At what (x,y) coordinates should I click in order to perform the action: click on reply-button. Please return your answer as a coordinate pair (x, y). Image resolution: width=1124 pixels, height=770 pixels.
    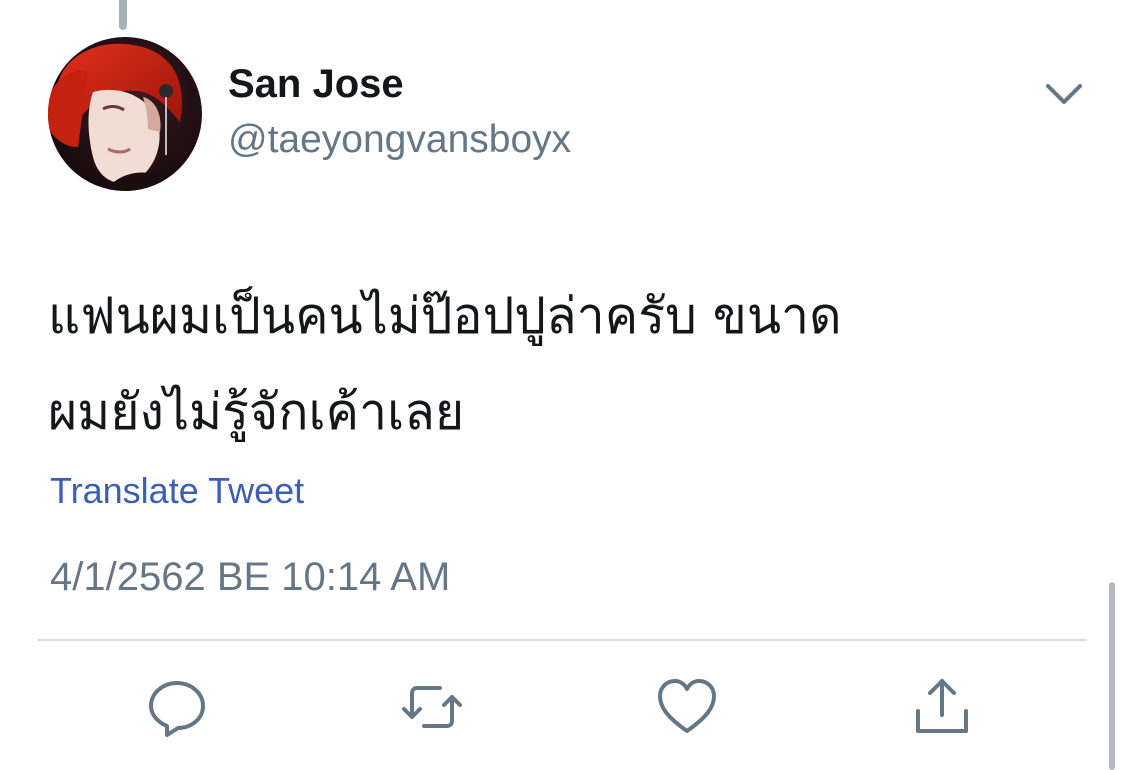
    Looking at the image, I should click on (177, 707).